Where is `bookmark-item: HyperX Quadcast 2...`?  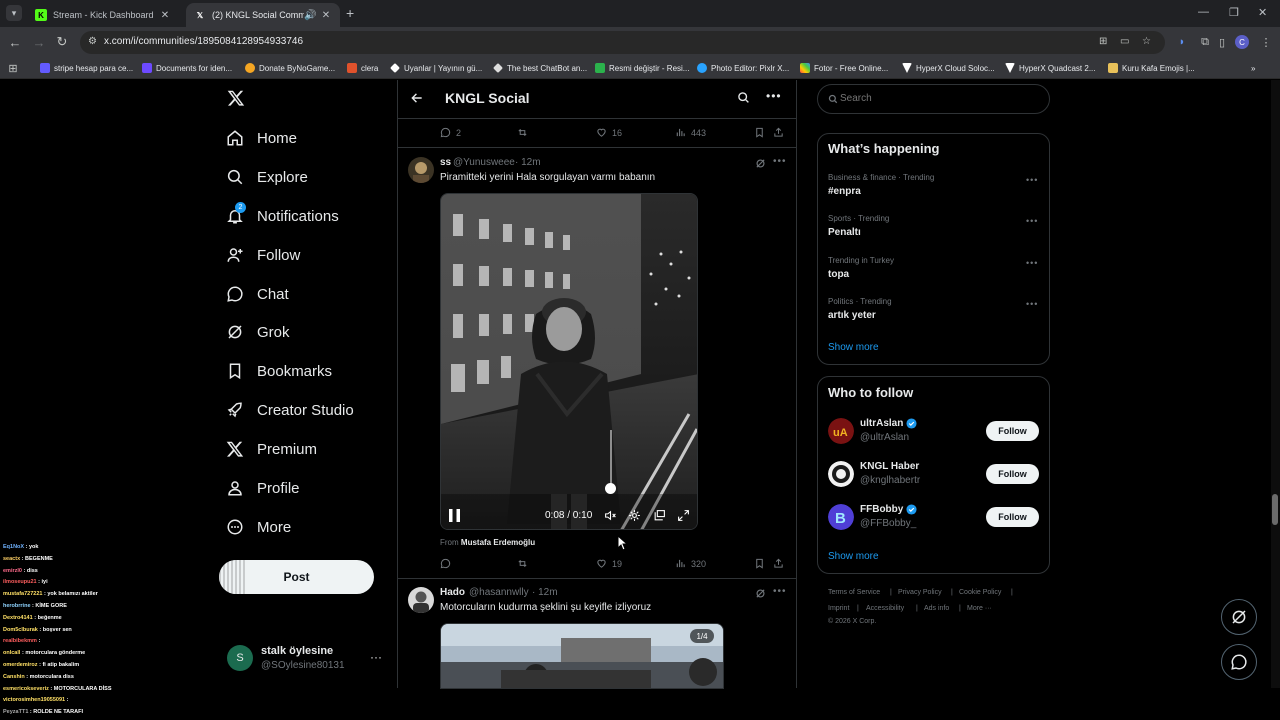
bookmark-item: HyperX Quadcast 2... is located at coordinates (1050, 68).